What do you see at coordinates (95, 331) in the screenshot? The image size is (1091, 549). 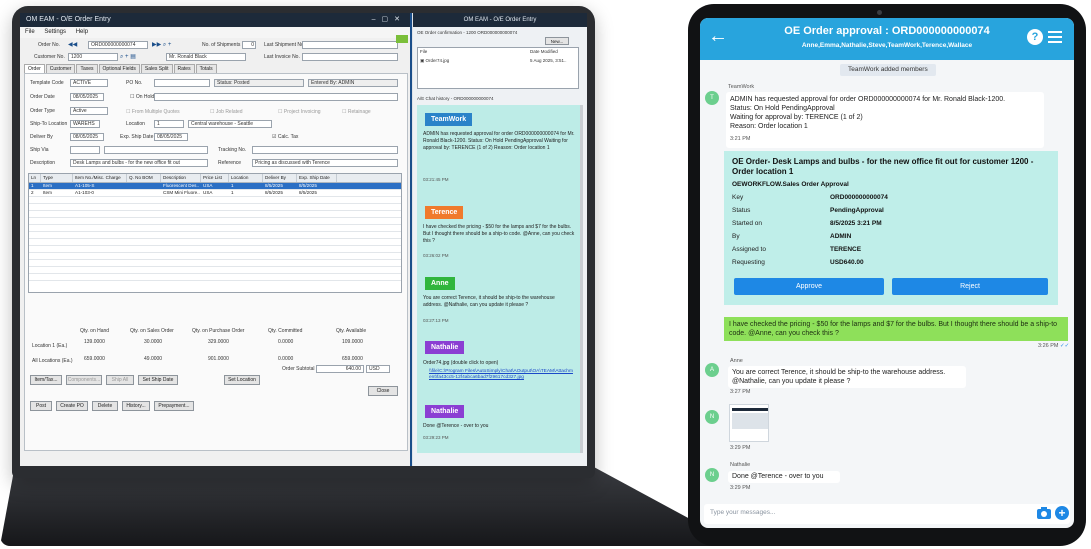 I see `qty-on-hand-label: Qty. on Hand` at bounding box center [95, 331].